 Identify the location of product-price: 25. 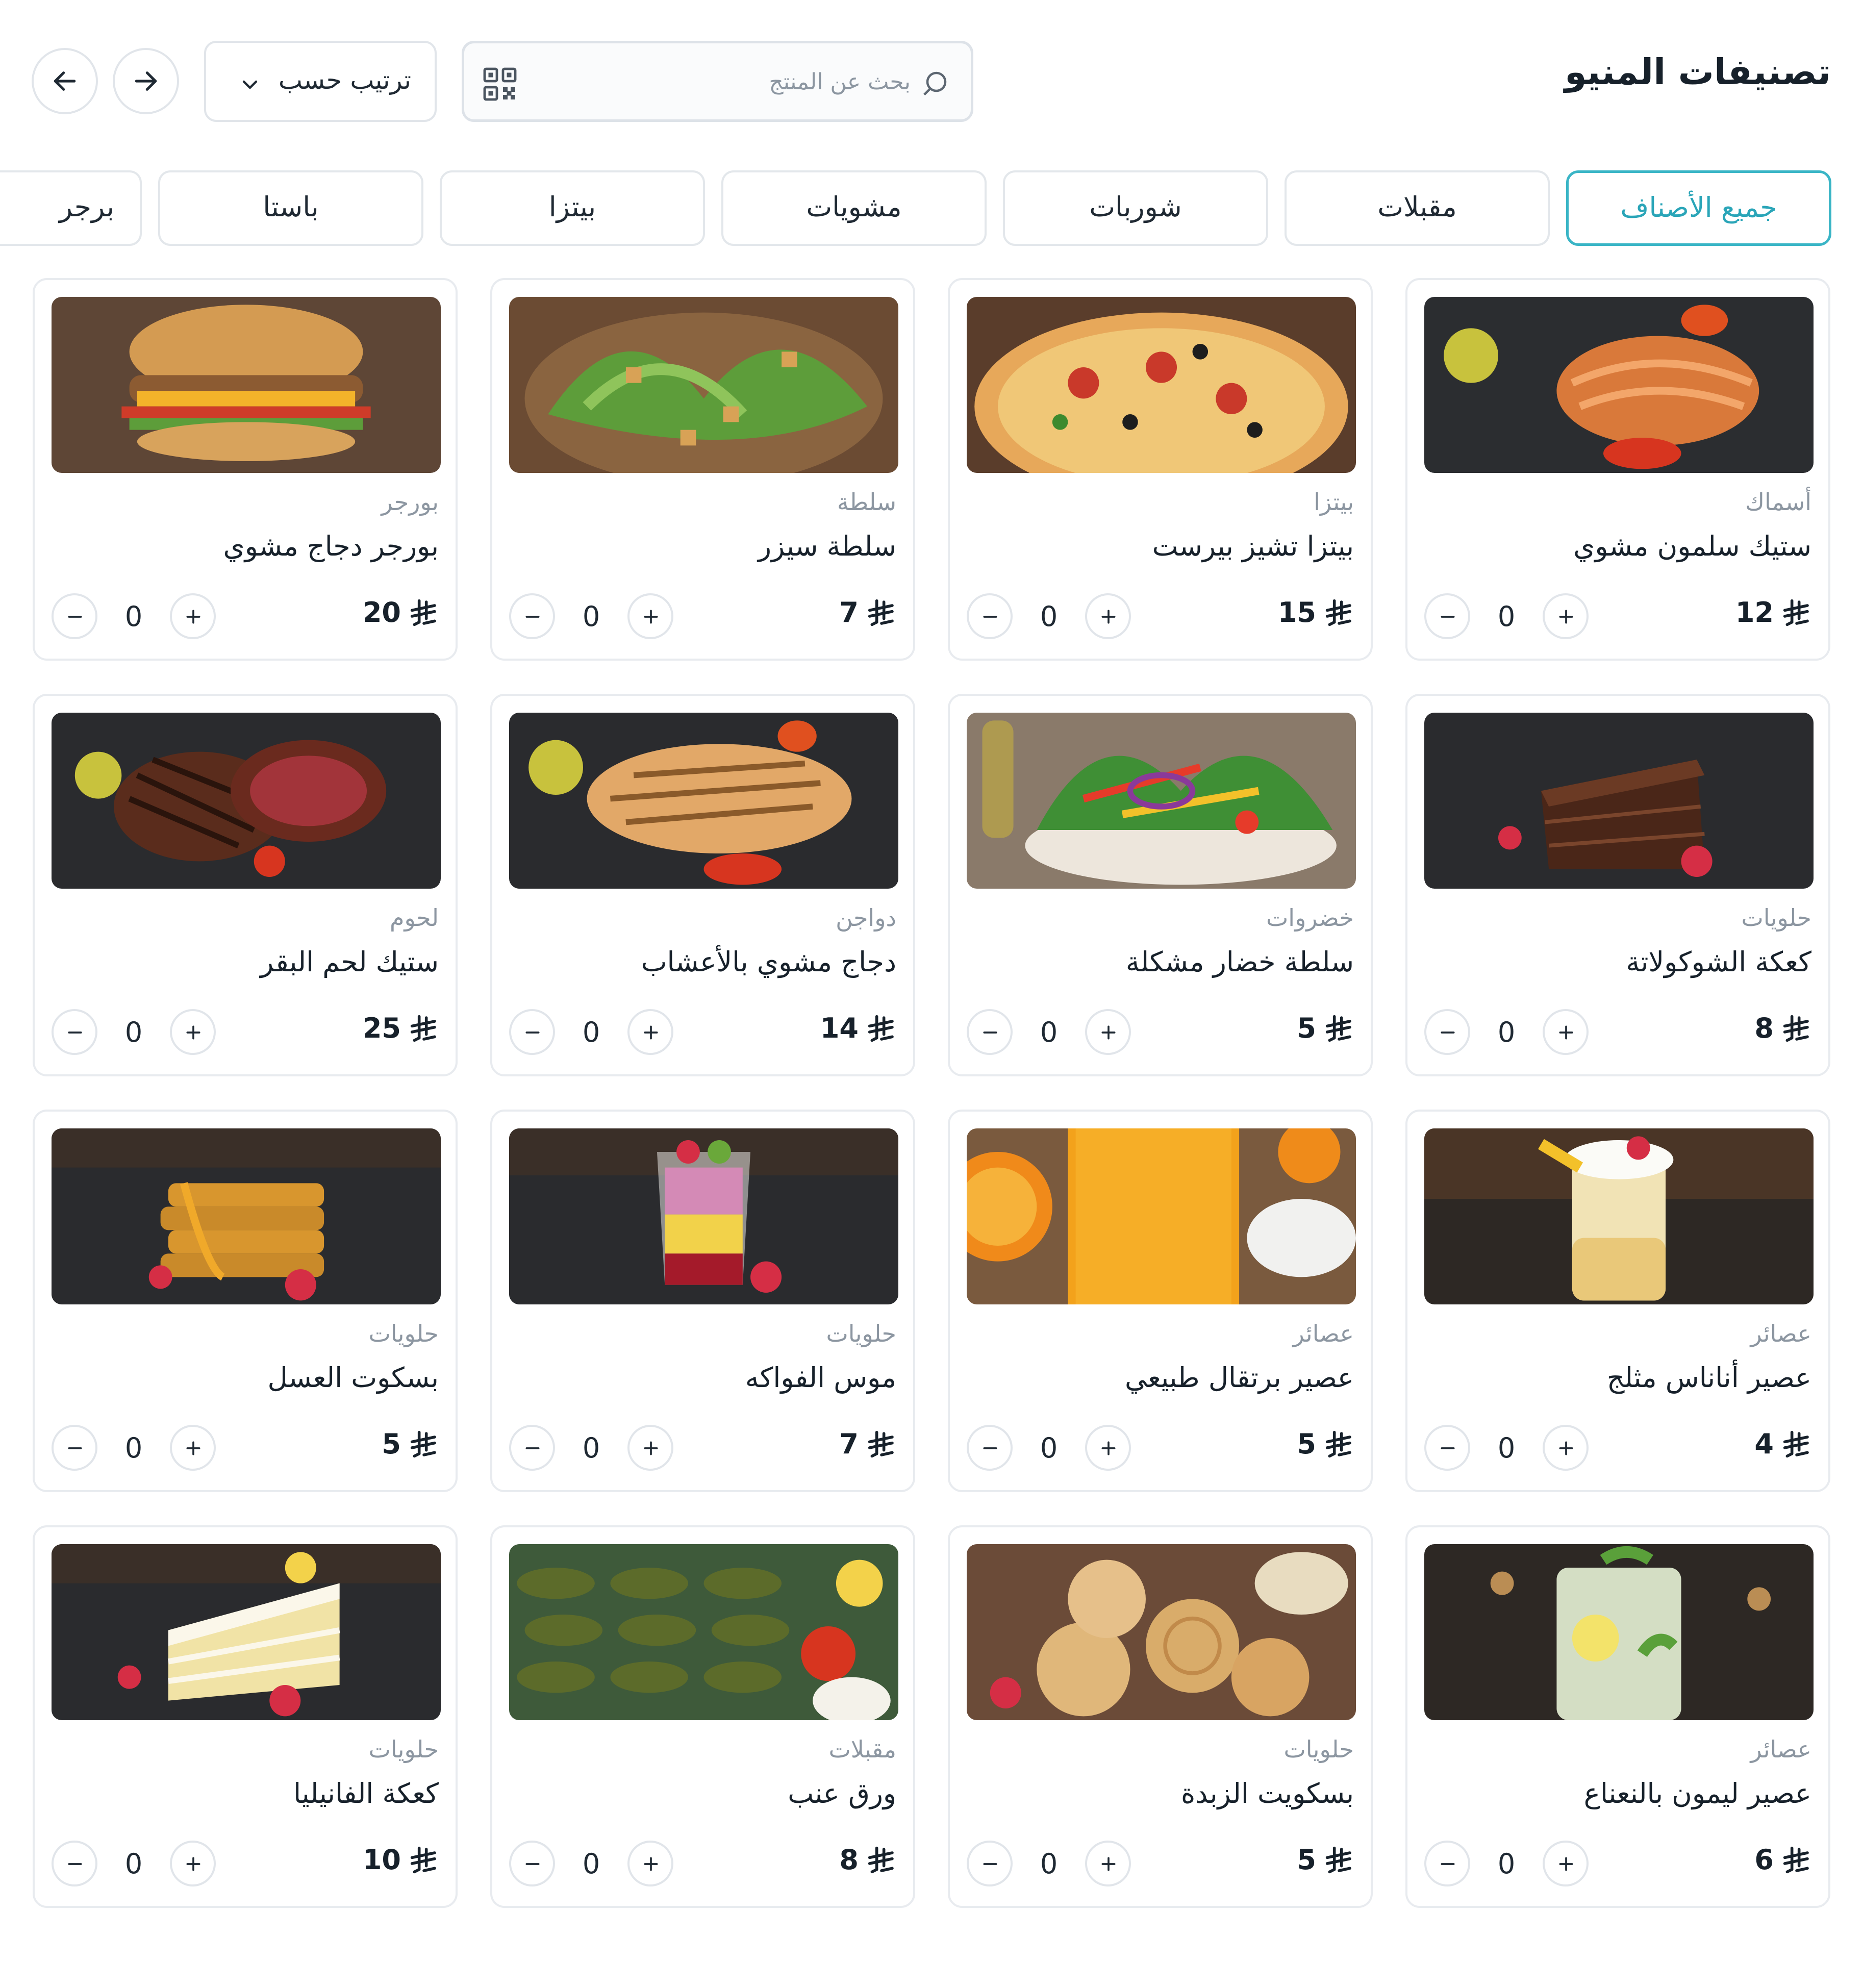
(401, 1028).